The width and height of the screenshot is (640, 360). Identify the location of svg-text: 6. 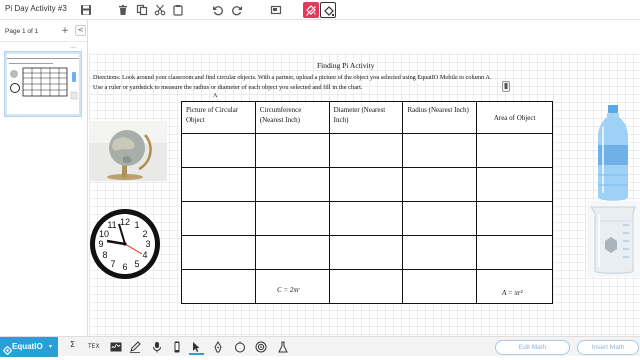
(124, 267).